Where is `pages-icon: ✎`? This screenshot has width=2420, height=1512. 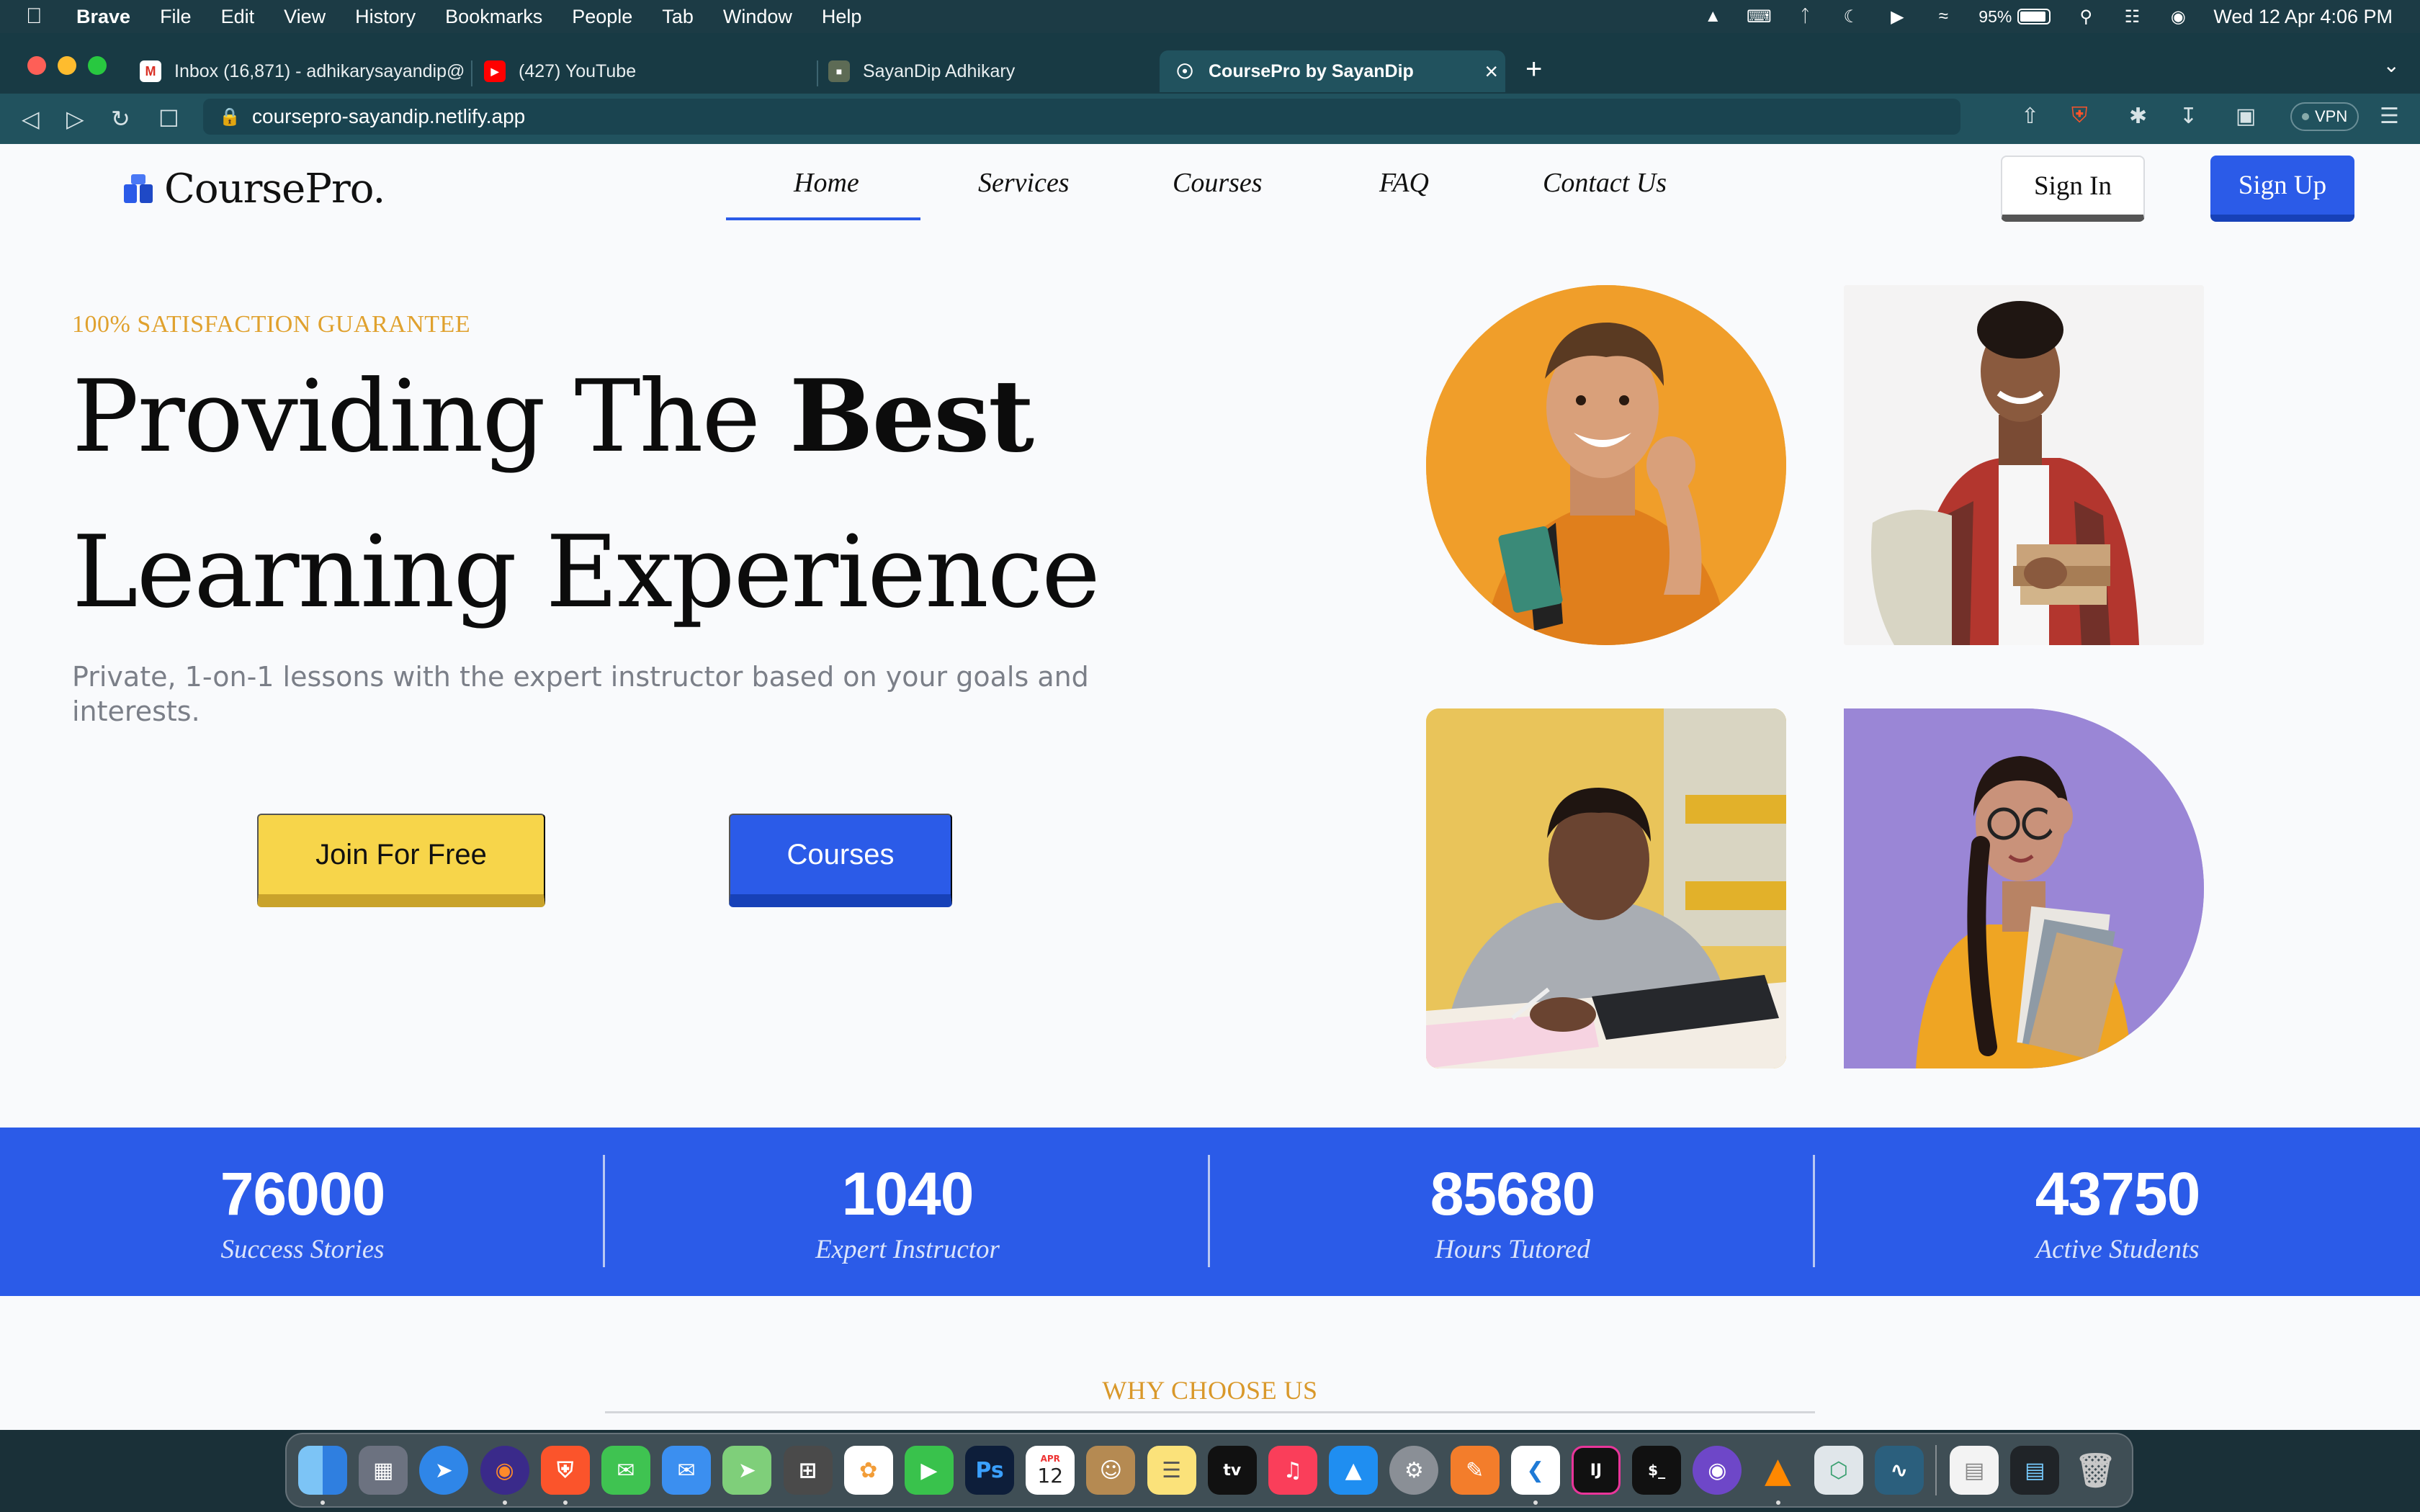 pages-icon: ✎ is located at coordinates (1475, 1470).